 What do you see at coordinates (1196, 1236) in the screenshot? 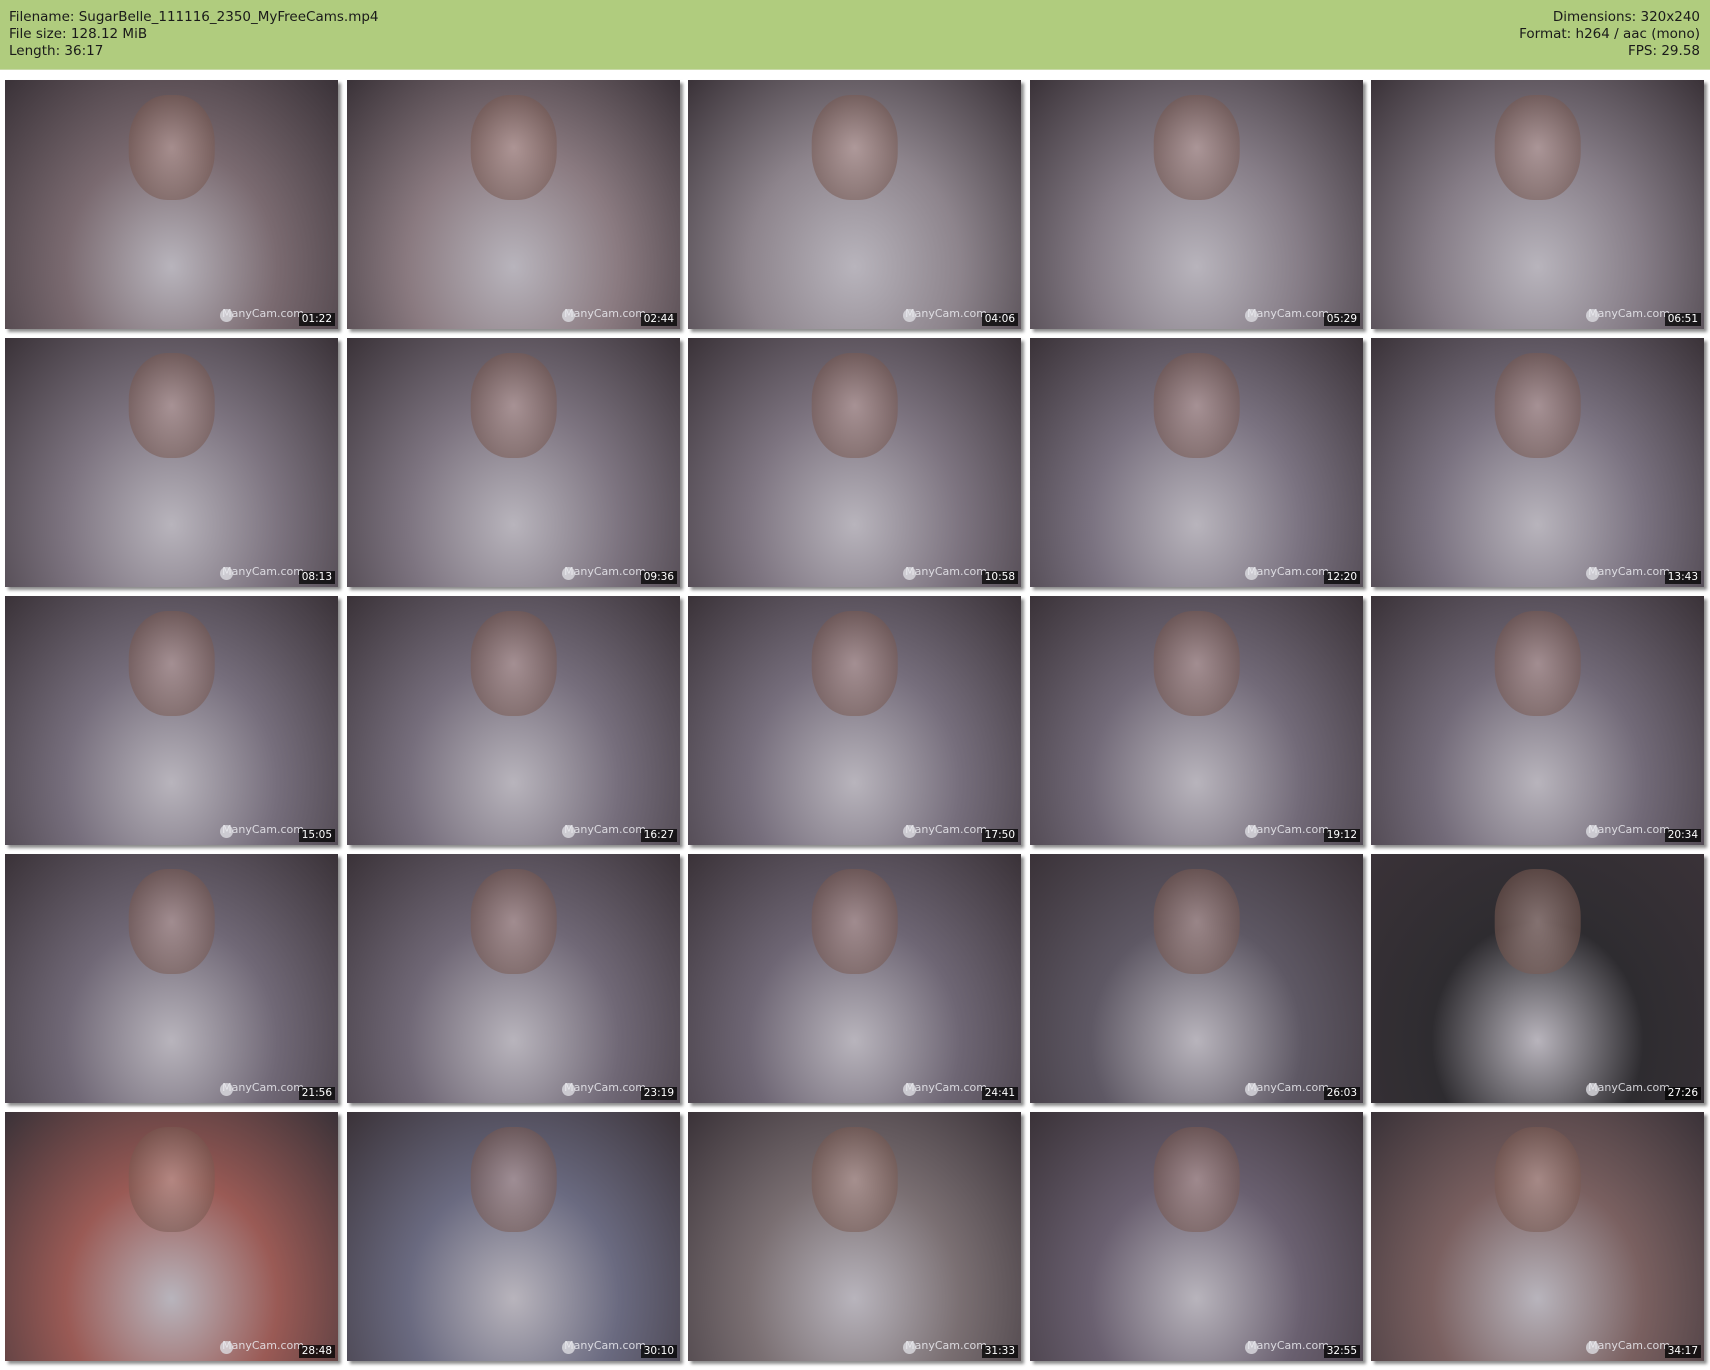
I see `video-frame-thumbnail: ManyCam.com 32:55` at bounding box center [1196, 1236].